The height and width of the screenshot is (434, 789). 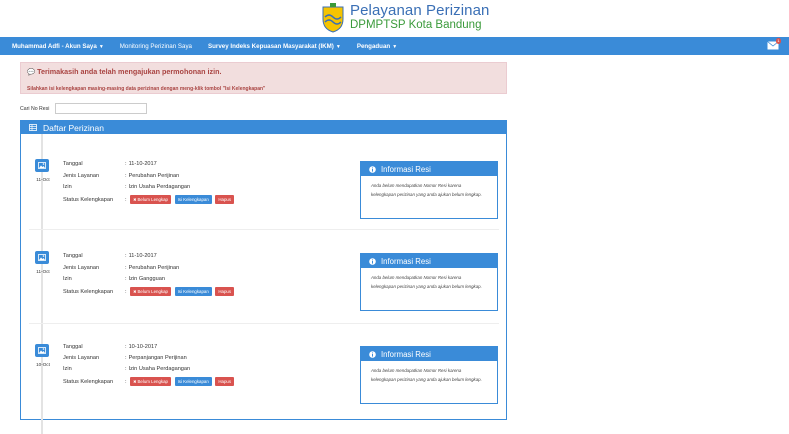 What do you see at coordinates (157, 358) in the screenshot?
I see `value-jenis: Perpanjangan Perijinan` at bounding box center [157, 358].